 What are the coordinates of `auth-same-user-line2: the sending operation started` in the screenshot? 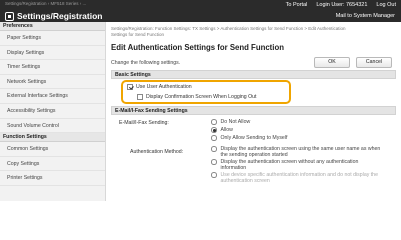 It's located at (254, 155).